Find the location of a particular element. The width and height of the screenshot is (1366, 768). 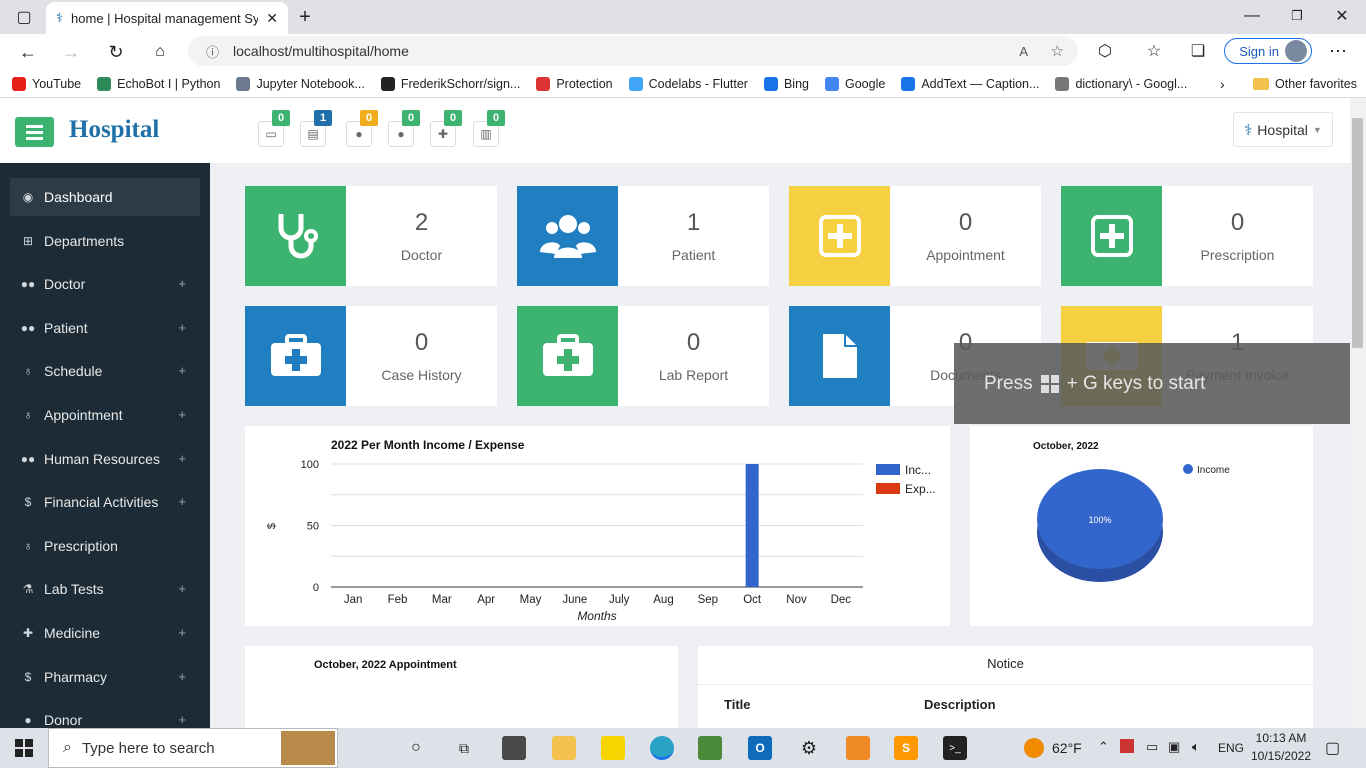

sidebar-item-human-resources: ●● Human Resources + is located at coordinates (105, 459).